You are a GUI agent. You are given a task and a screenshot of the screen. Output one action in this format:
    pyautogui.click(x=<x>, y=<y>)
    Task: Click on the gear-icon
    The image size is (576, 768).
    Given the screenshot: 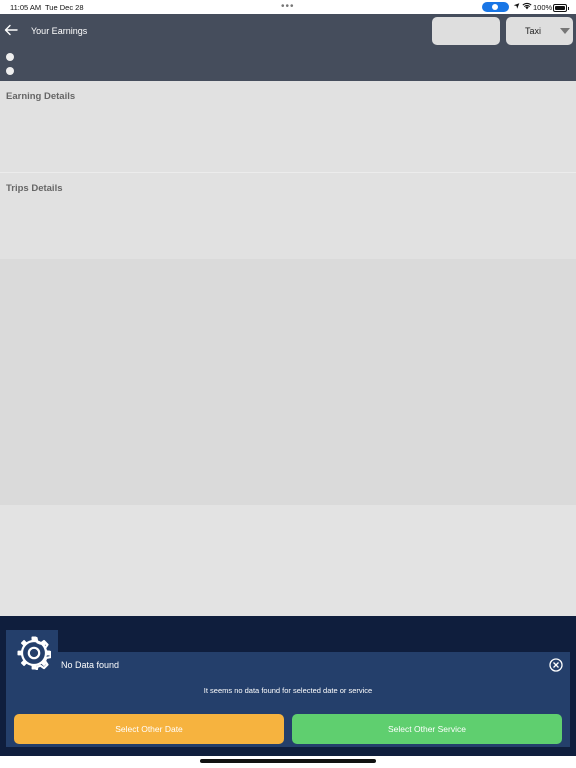 What is the action you would take?
    pyautogui.click(x=34, y=653)
    